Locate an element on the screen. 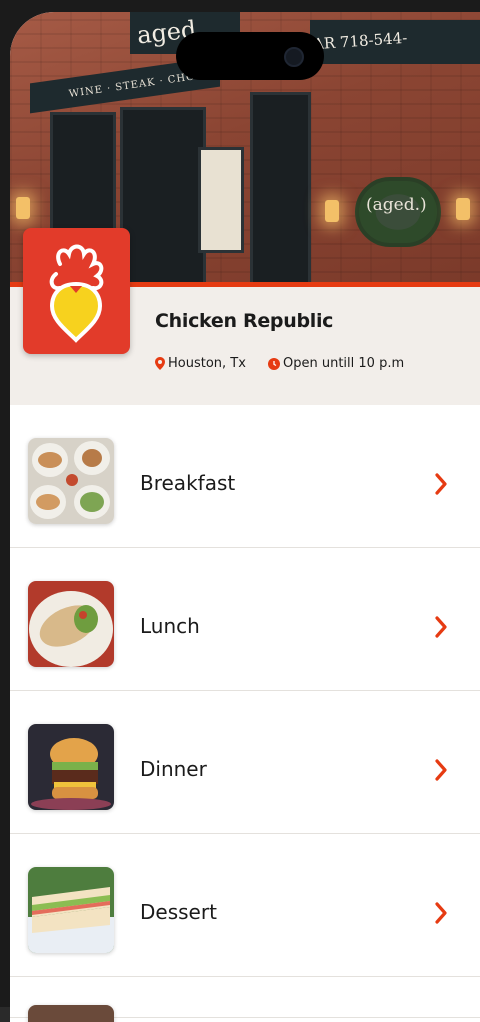 This screenshot has height=1022, width=480. location-text: Houston, Tx is located at coordinates (207, 363).